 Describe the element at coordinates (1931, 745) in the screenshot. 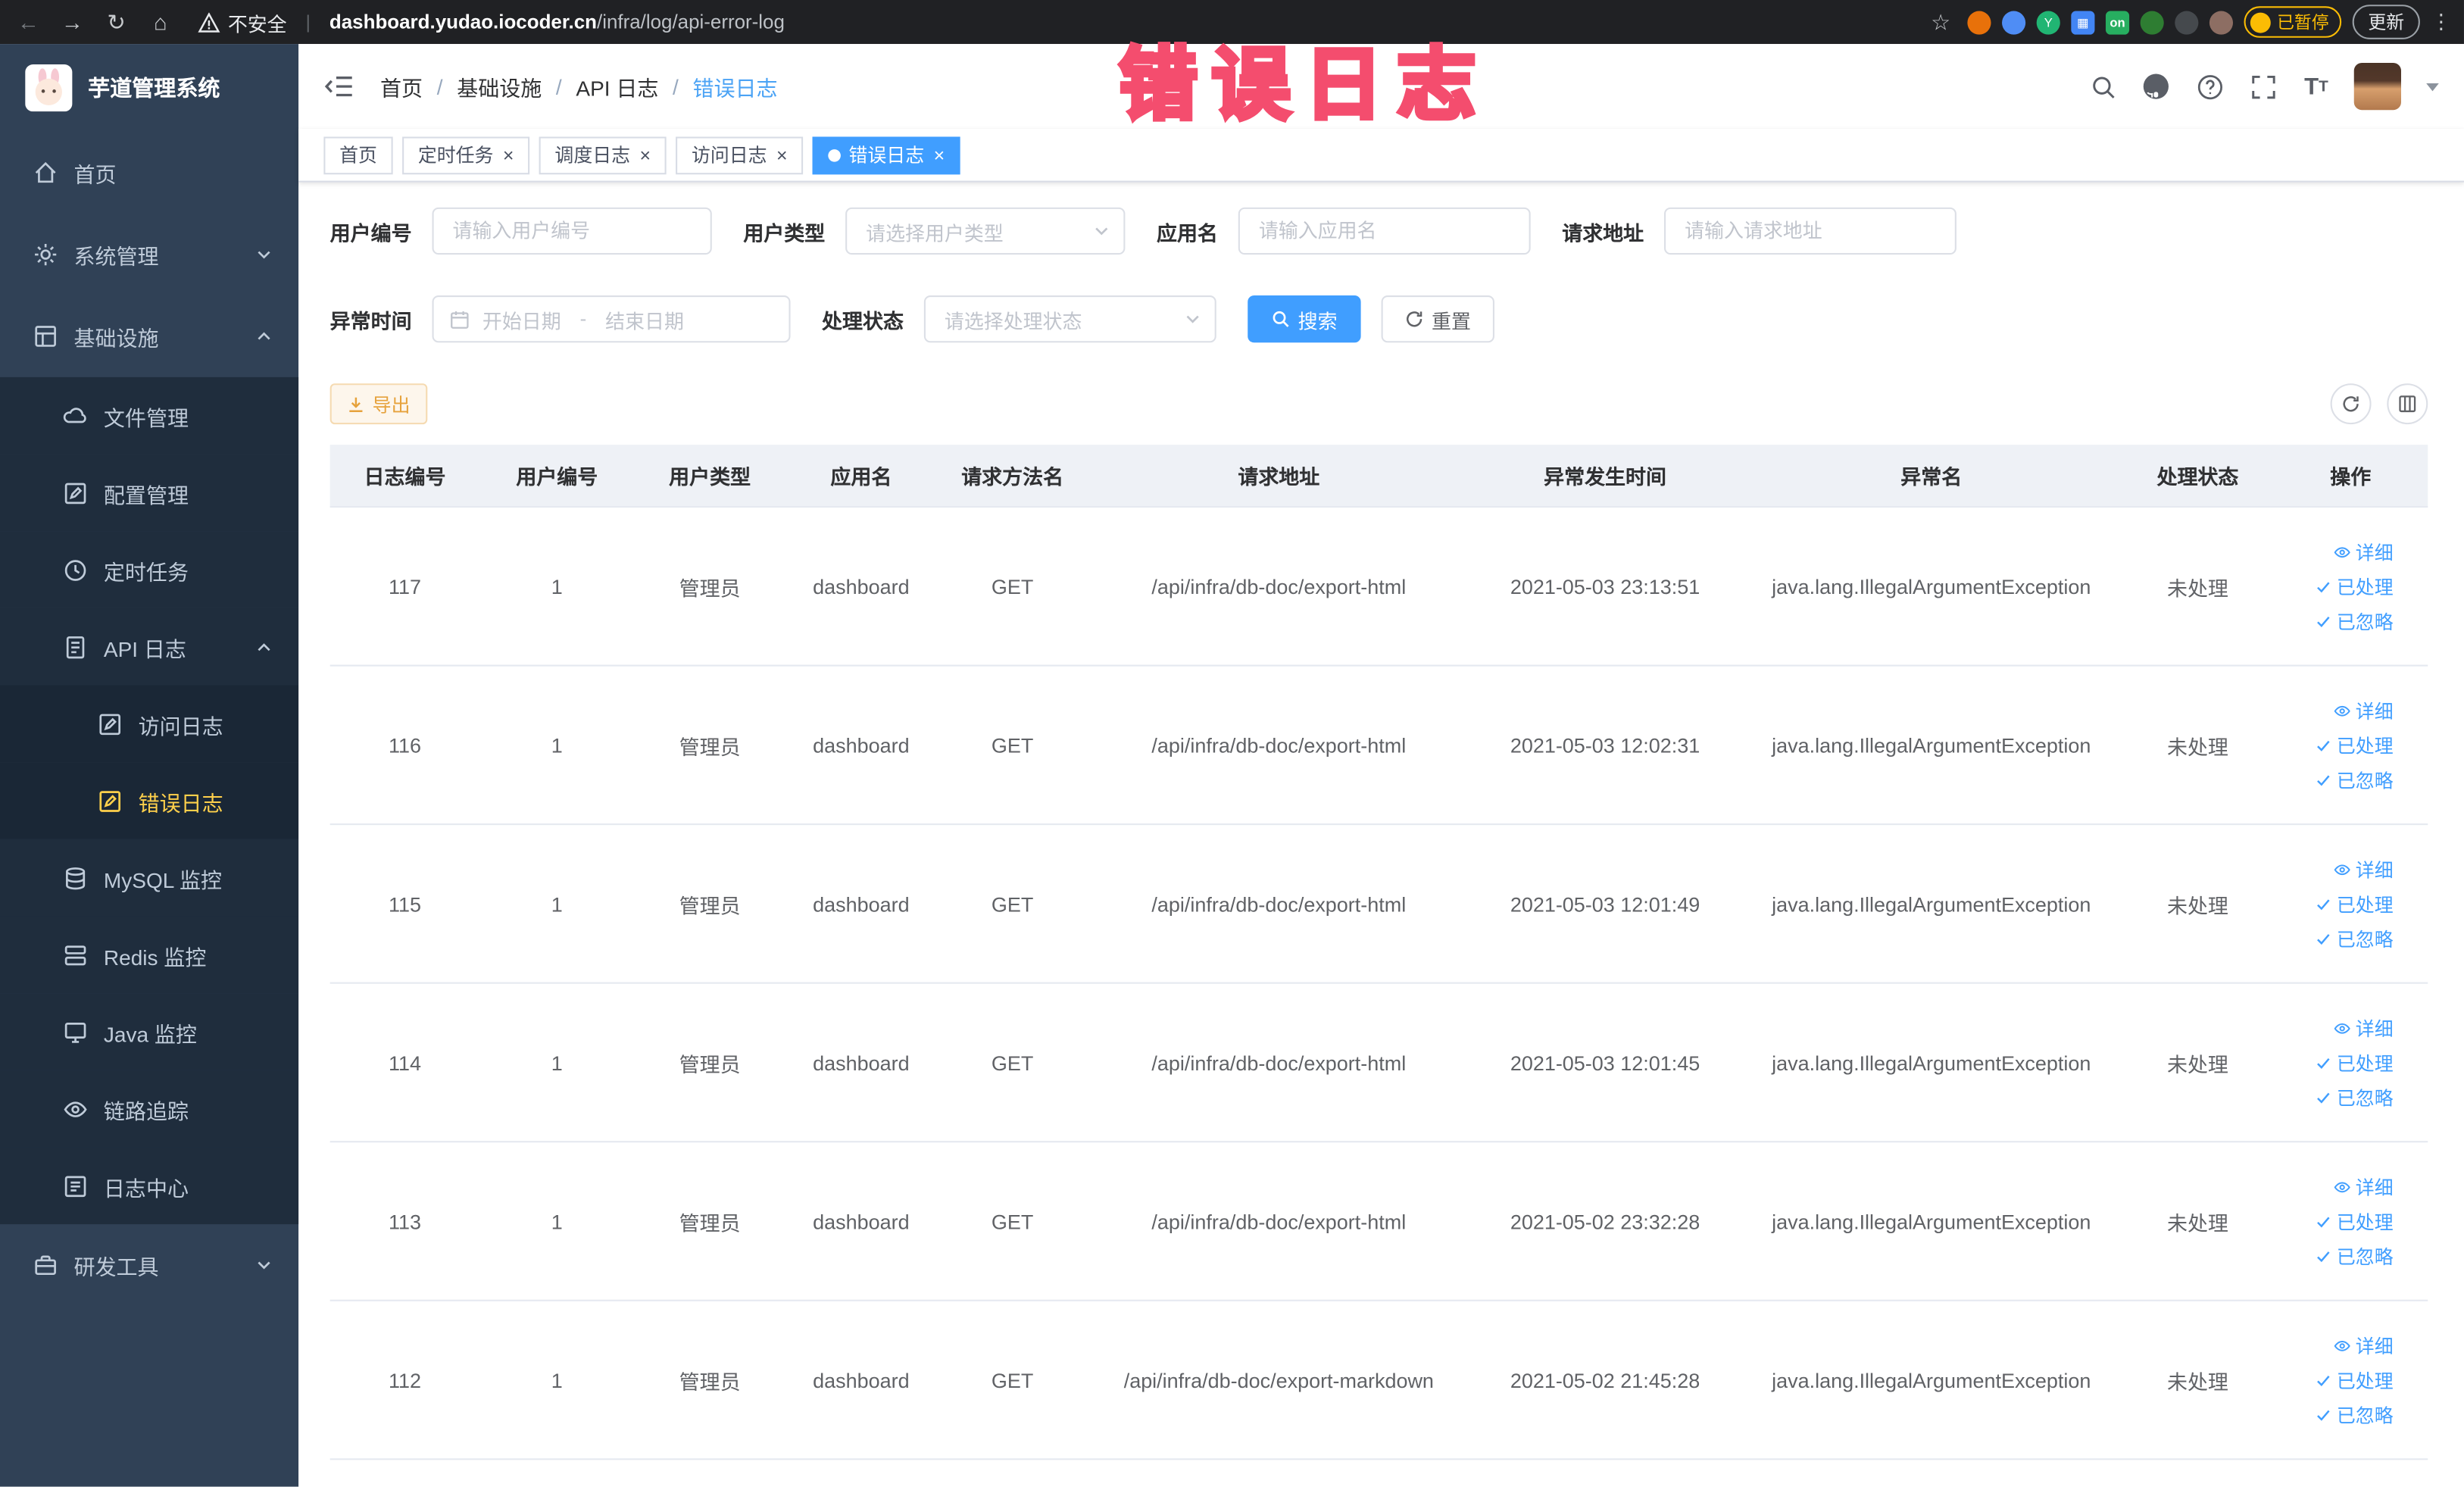

I see `cell-exception-name: java.lang.IllegalArgumentException` at that location.